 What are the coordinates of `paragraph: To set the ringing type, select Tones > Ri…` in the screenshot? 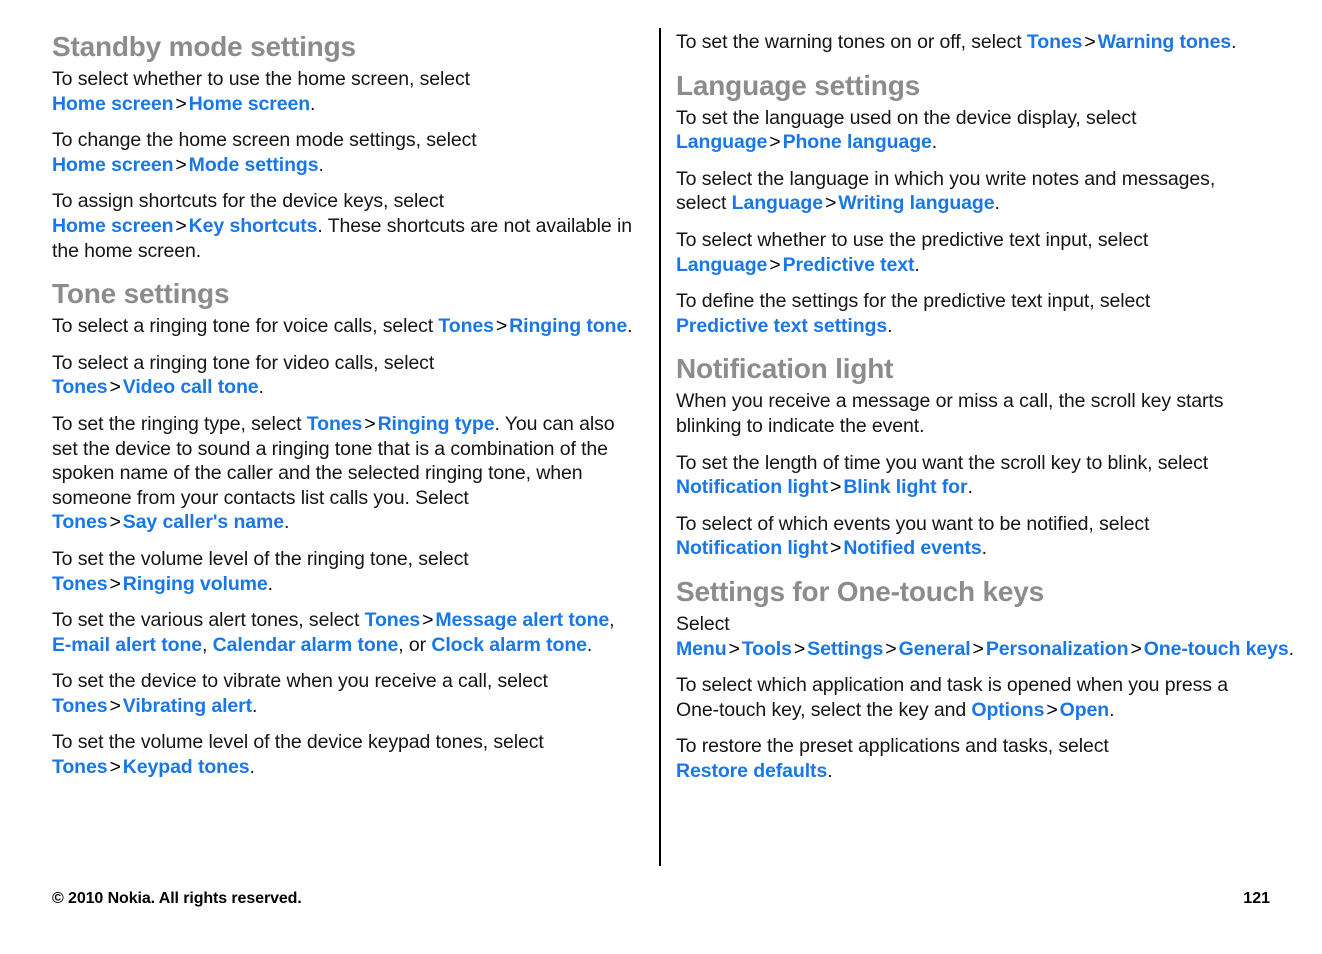 It's located at (348, 473).